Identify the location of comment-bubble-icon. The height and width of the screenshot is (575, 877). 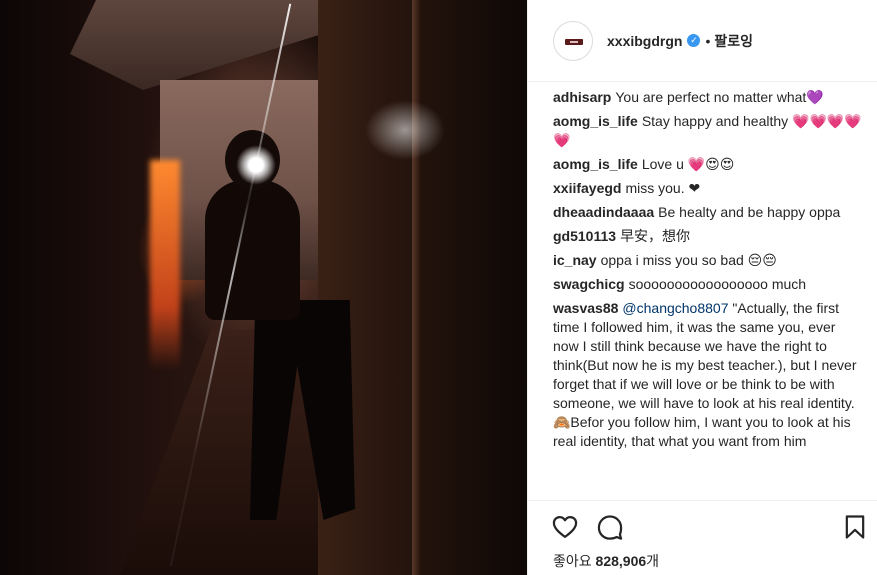
(610, 527).